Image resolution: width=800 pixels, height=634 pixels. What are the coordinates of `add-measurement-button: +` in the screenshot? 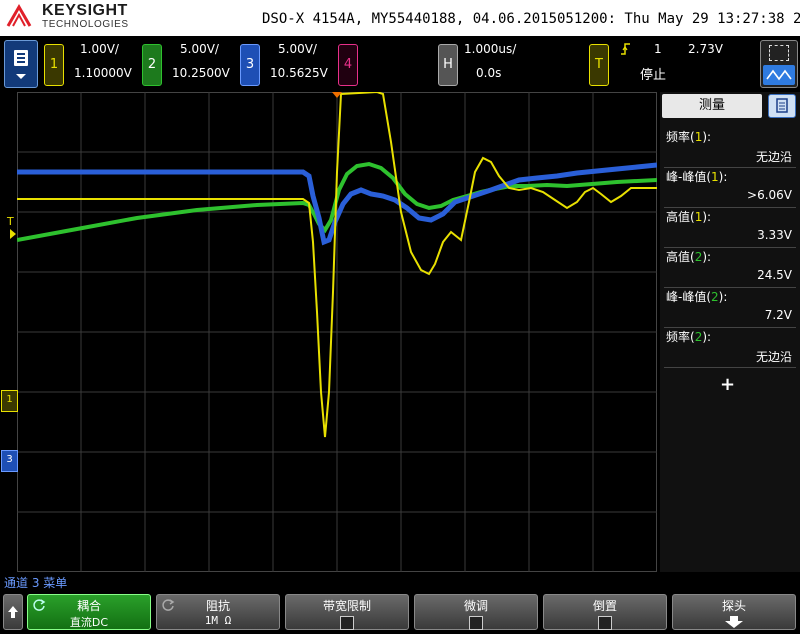 It's located at (727, 384).